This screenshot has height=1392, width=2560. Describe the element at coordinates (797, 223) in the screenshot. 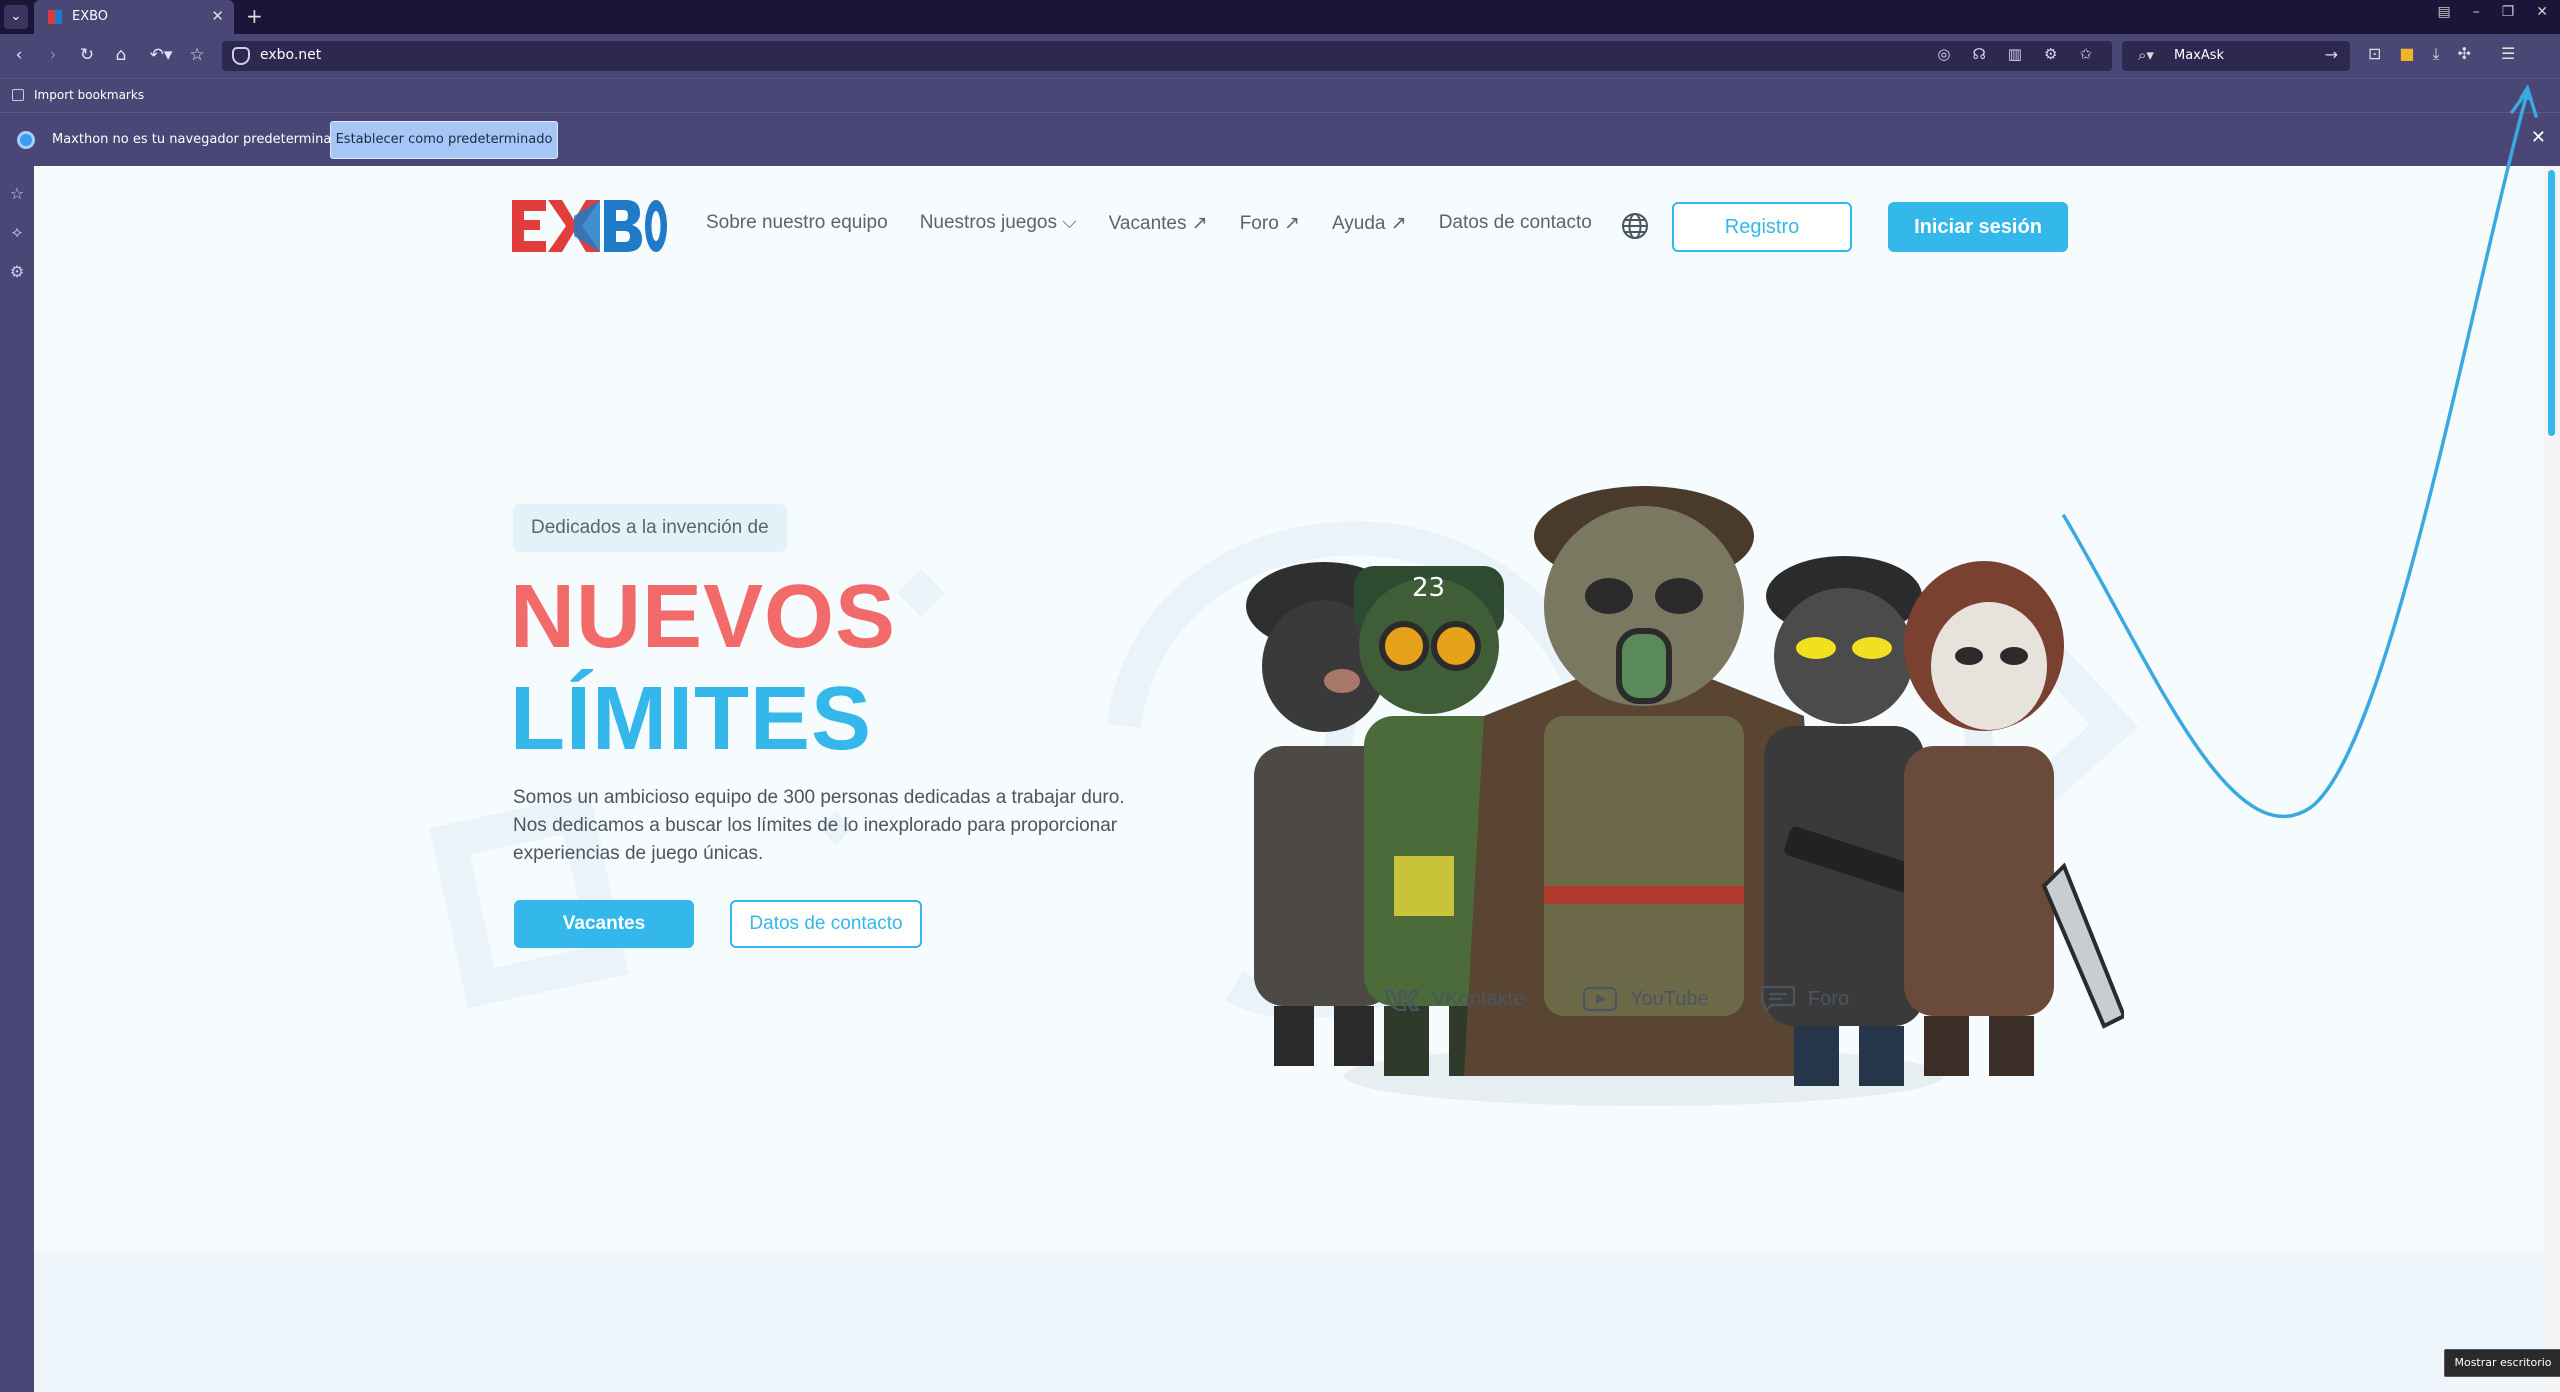

I see `nav-about-team: Sobre nuestro equipo` at that location.